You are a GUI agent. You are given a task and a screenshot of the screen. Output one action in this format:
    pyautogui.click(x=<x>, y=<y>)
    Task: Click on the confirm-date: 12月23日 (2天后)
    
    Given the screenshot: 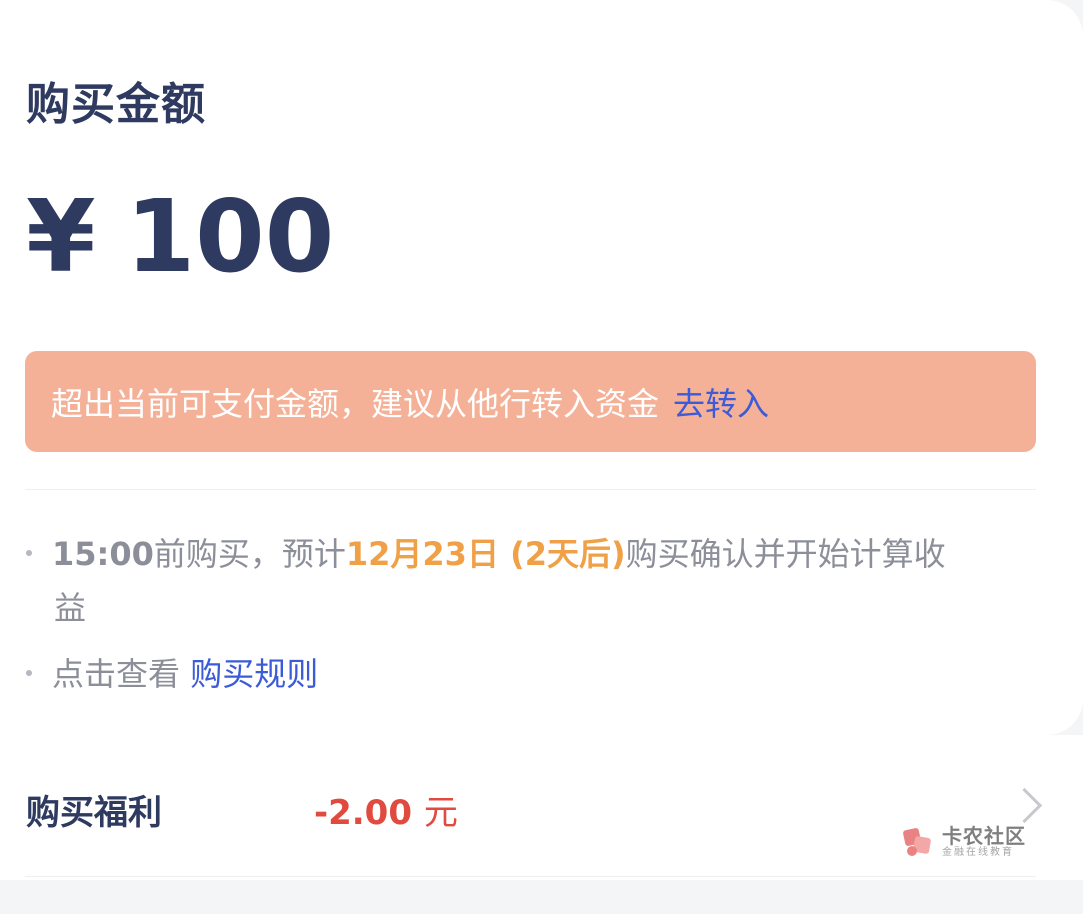 What is the action you would take?
    pyautogui.click(x=485, y=554)
    